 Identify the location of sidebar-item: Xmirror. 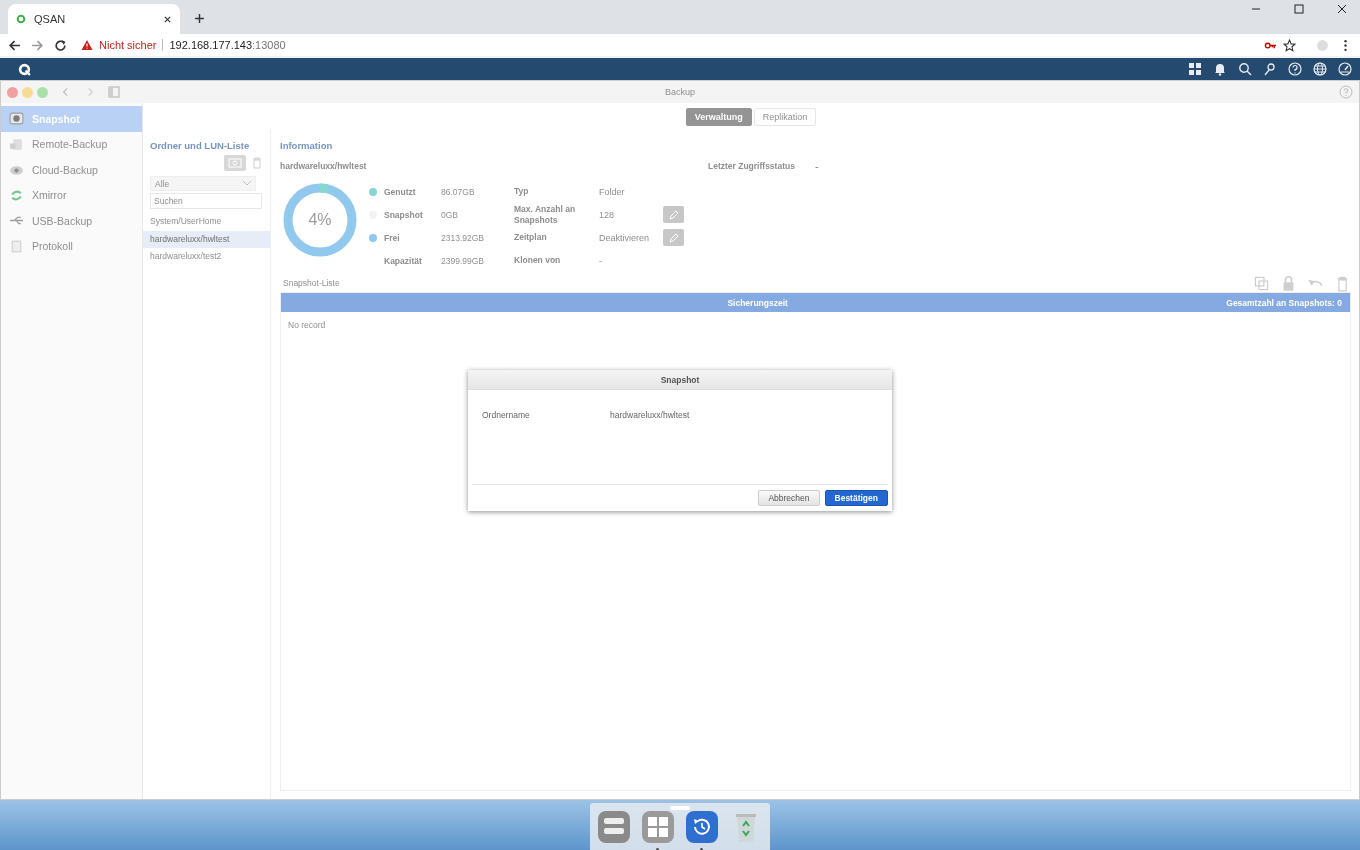
(71, 195).